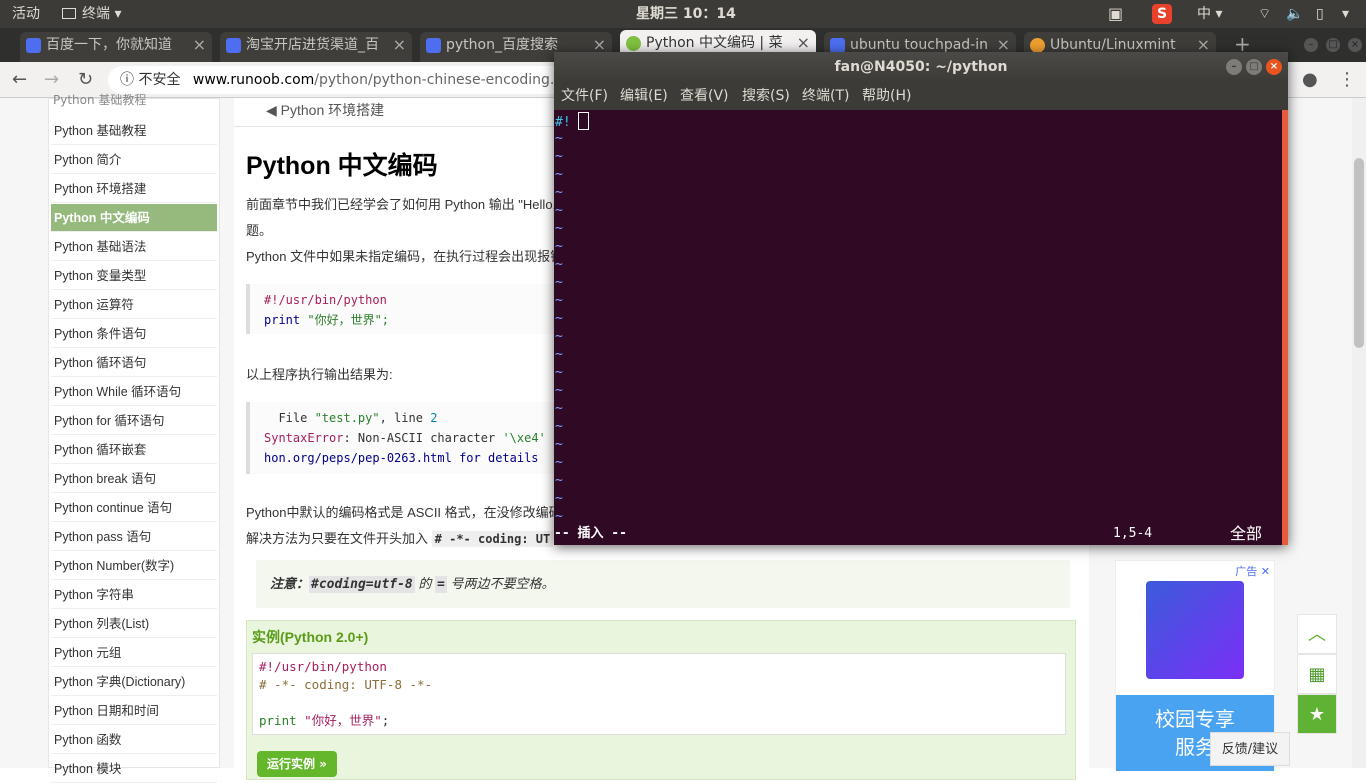  Describe the element at coordinates (134, 131) in the screenshot. I see `sidebar-item: Python 基础教程` at that location.